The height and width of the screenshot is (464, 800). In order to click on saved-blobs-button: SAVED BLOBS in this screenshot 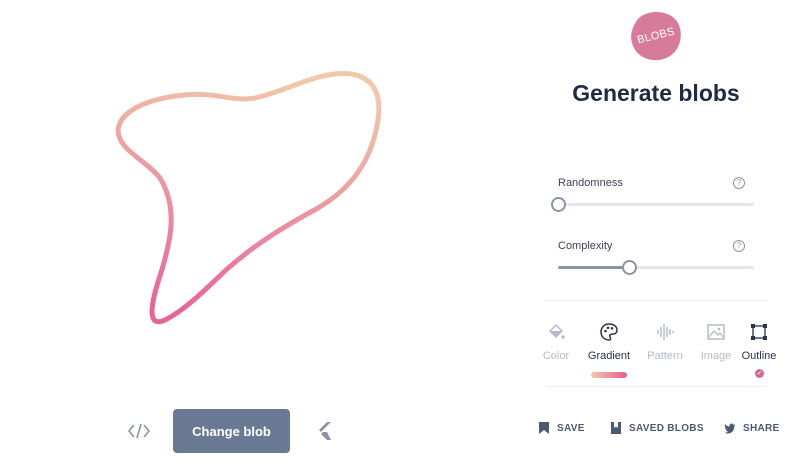, I will do `click(657, 428)`.